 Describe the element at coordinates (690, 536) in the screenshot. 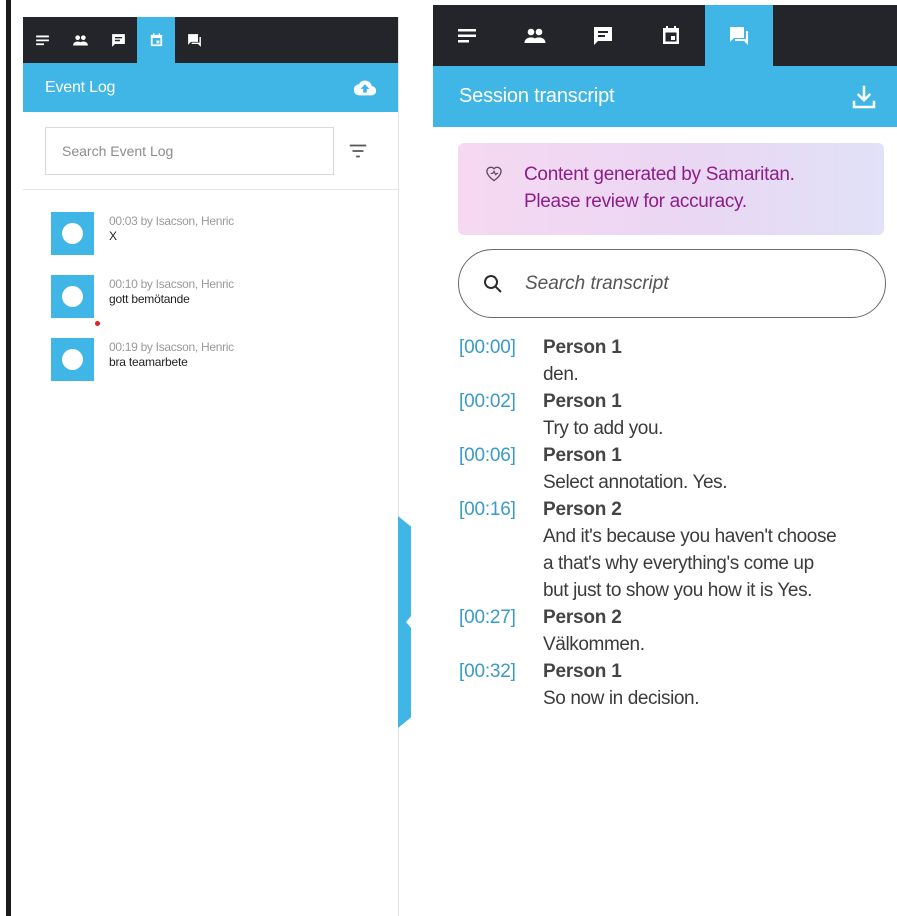

I see `transcript-text: And it's because you haven't choose` at that location.